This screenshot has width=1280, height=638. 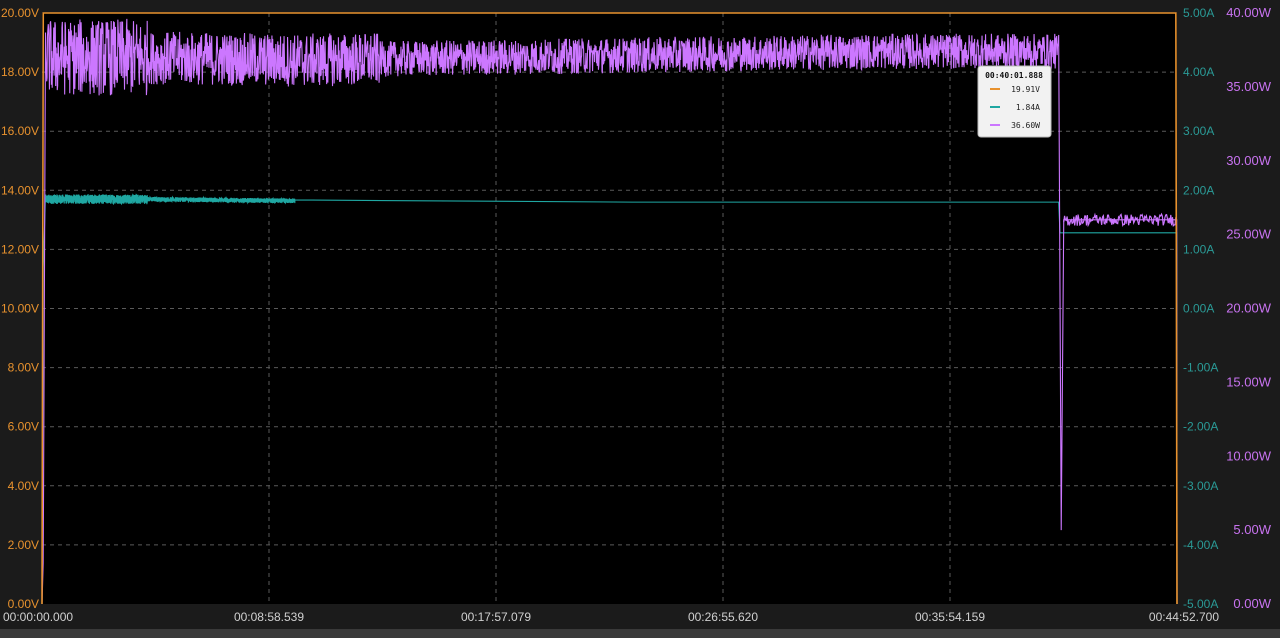 I want to click on current-tick-label: -2.00A, so click(x=1200, y=427).